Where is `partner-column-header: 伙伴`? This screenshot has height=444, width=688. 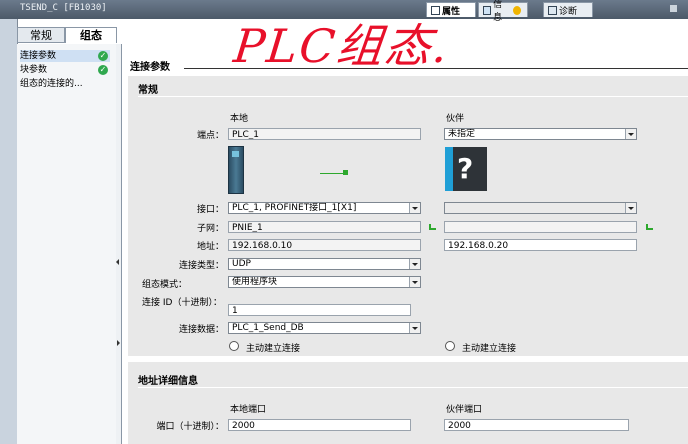
partner-column-header: 伙伴 is located at coordinates (455, 119).